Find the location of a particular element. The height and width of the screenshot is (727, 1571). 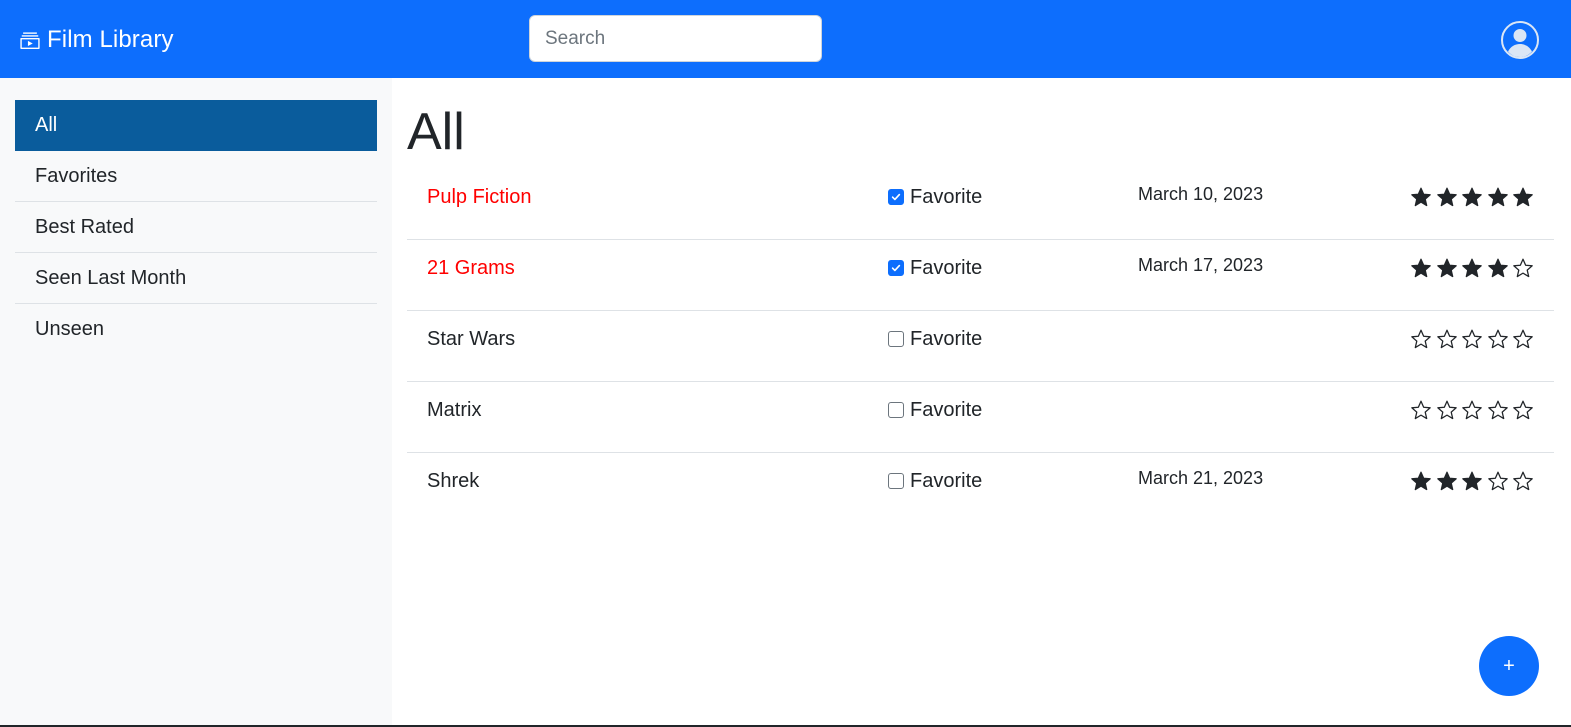

film-title: Star Wars is located at coordinates (471, 339).